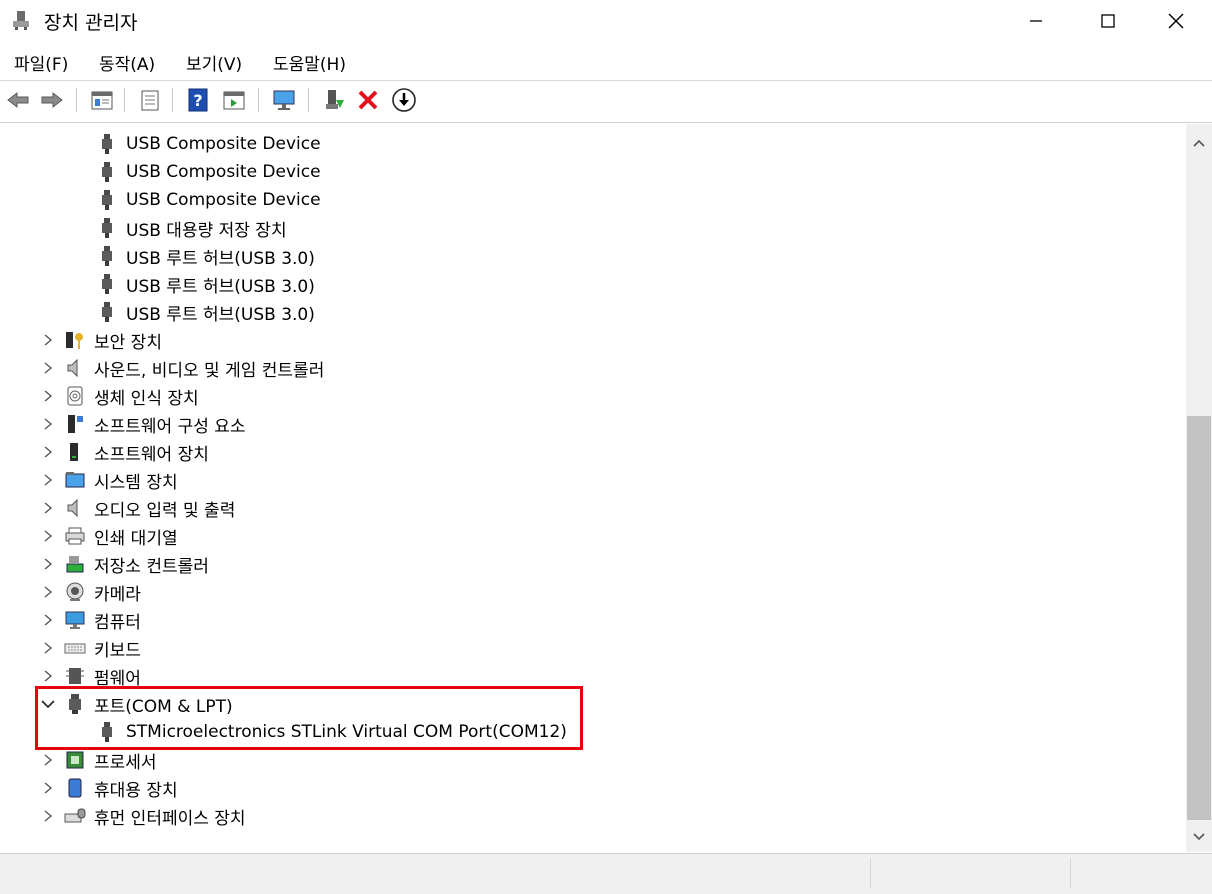 The height and width of the screenshot is (894, 1212). What do you see at coordinates (404, 100) in the screenshot?
I see `update-driver-button` at bounding box center [404, 100].